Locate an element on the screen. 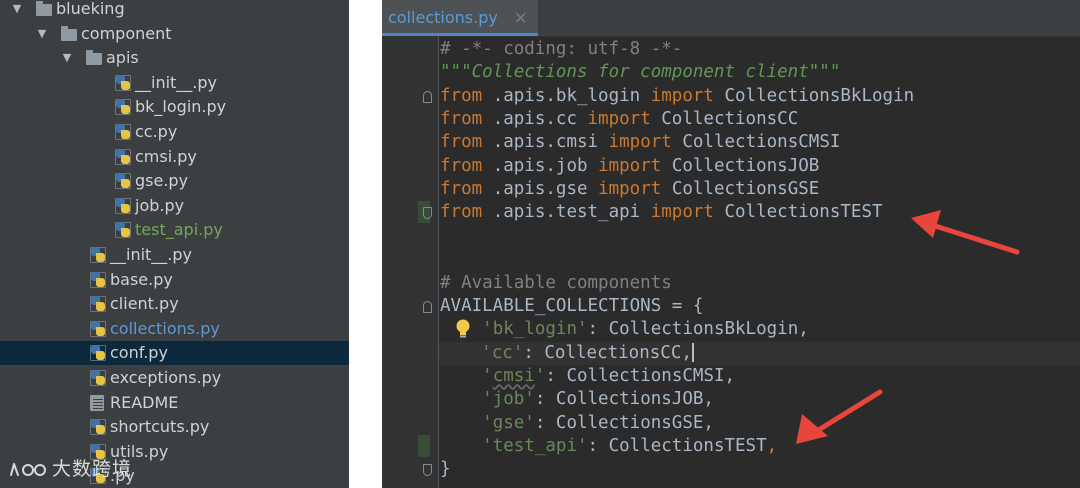 Image resolution: width=1080 pixels, height=488 pixels. tree-item: cc.py is located at coordinates (174, 132).